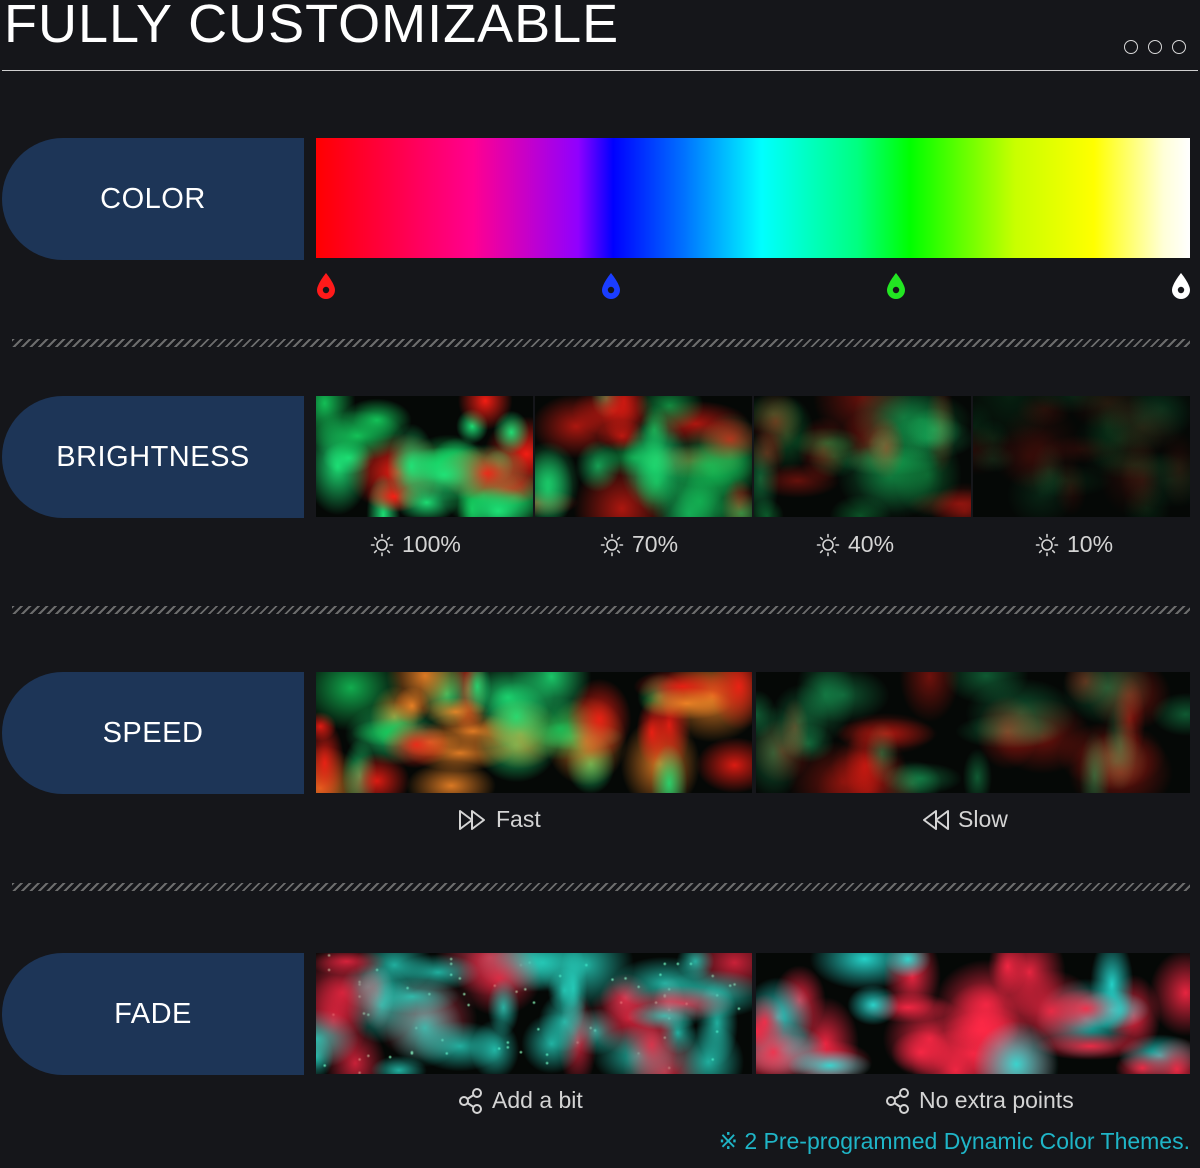 The height and width of the screenshot is (1168, 1200). What do you see at coordinates (1090, 544) in the screenshot?
I see `brightness-option-label: 10%` at bounding box center [1090, 544].